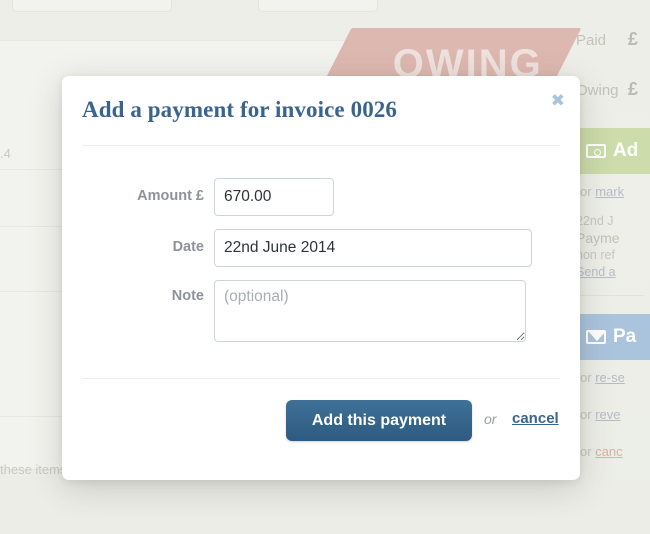 Image resolution: width=650 pixels, height=534 pixels. I want to click on revert-action-row: or reve, so click(615, 414).